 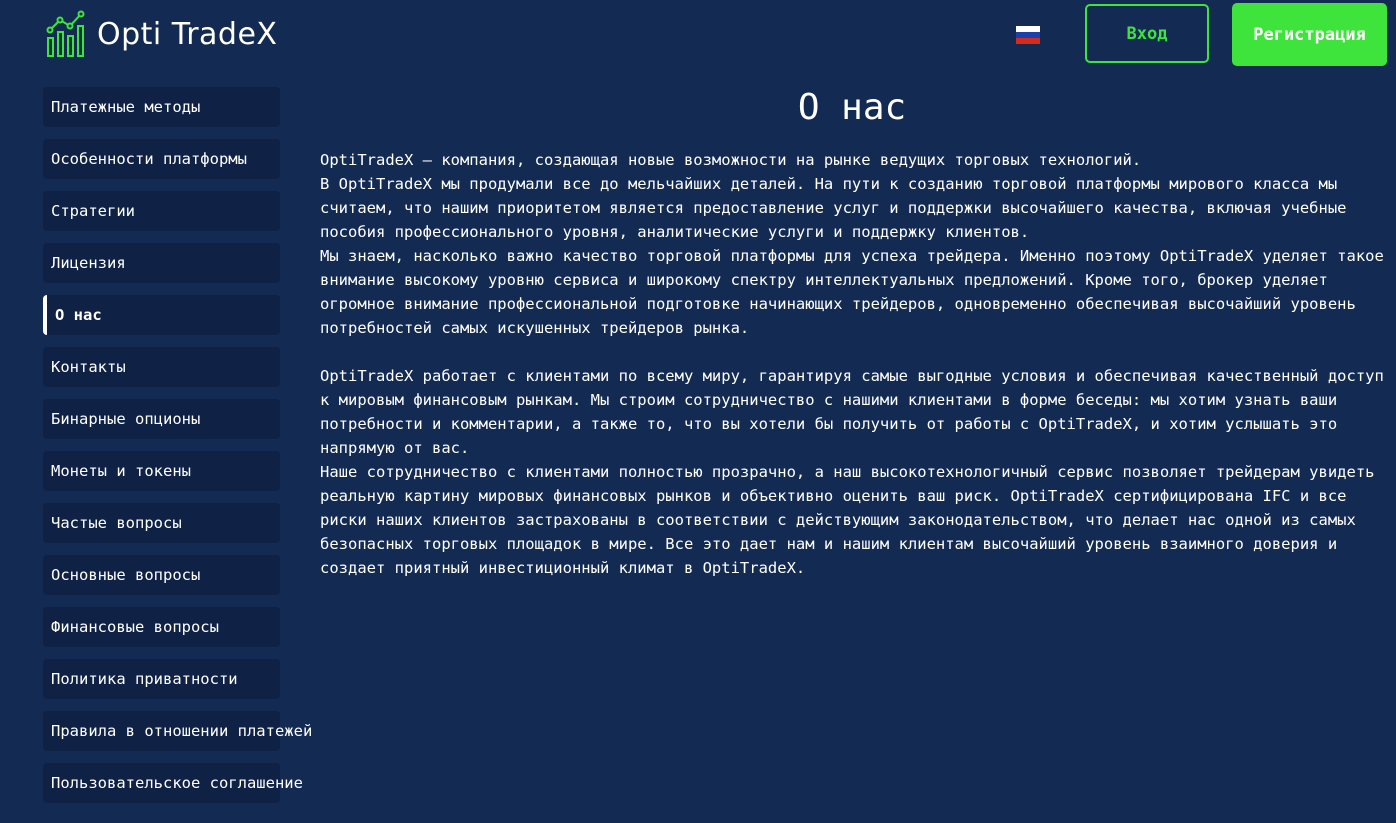 What do you see at coordinates (116, 523) in the screenshot?
I see `sidebar-item-label: Частые вопросы` at bounding box center [116, 523].